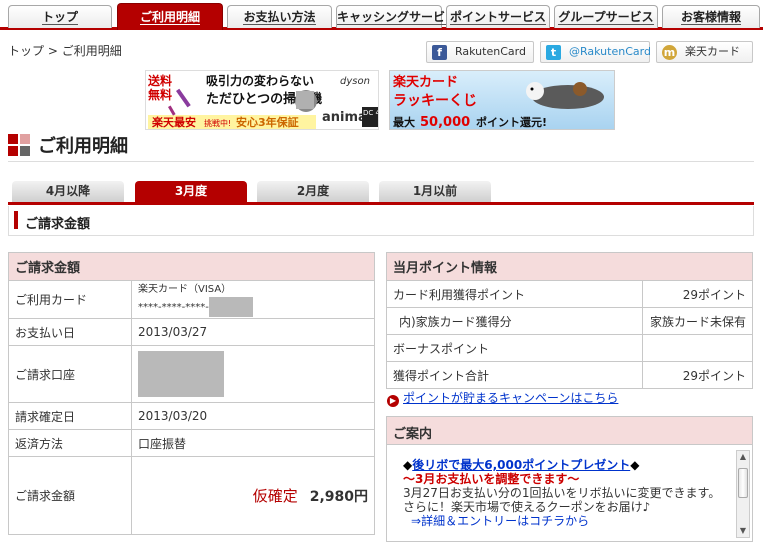  Describe the element at coordinates (505, 521) in the screenshot. I see `guide-entry-link: 詳細＆エントリーはコチラから` at that location.